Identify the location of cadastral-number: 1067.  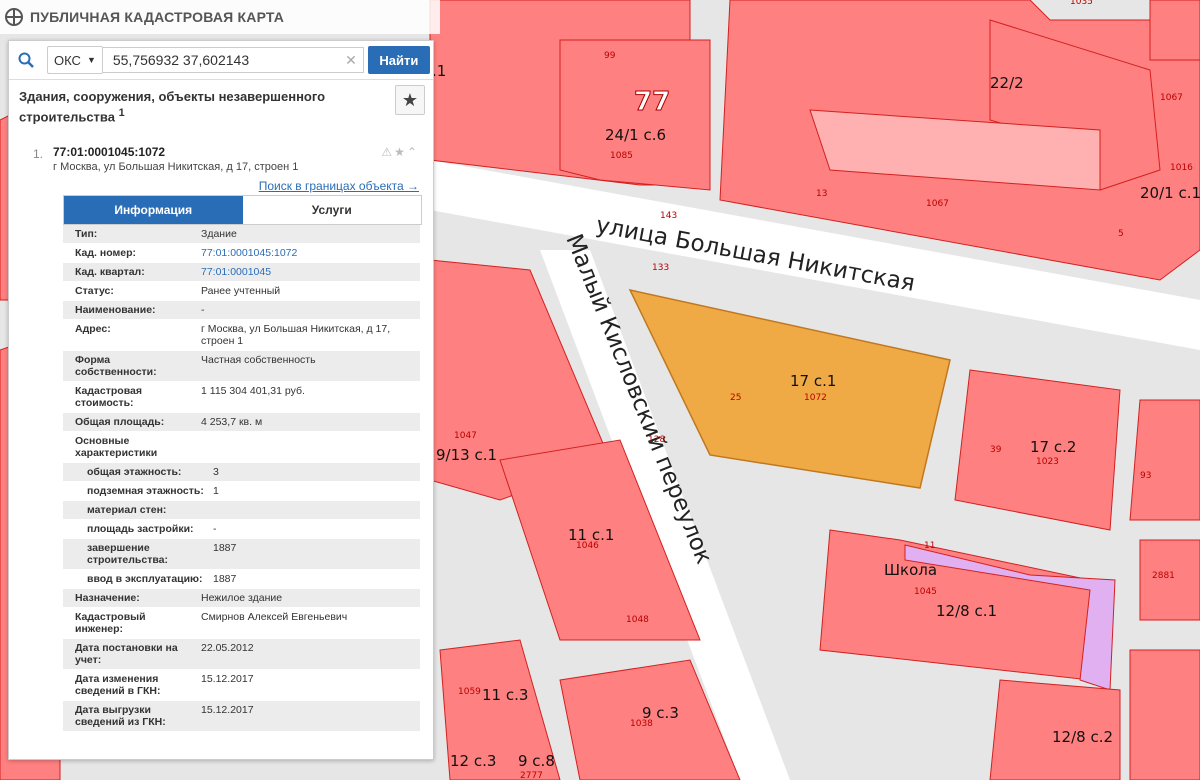
(1171, 98).